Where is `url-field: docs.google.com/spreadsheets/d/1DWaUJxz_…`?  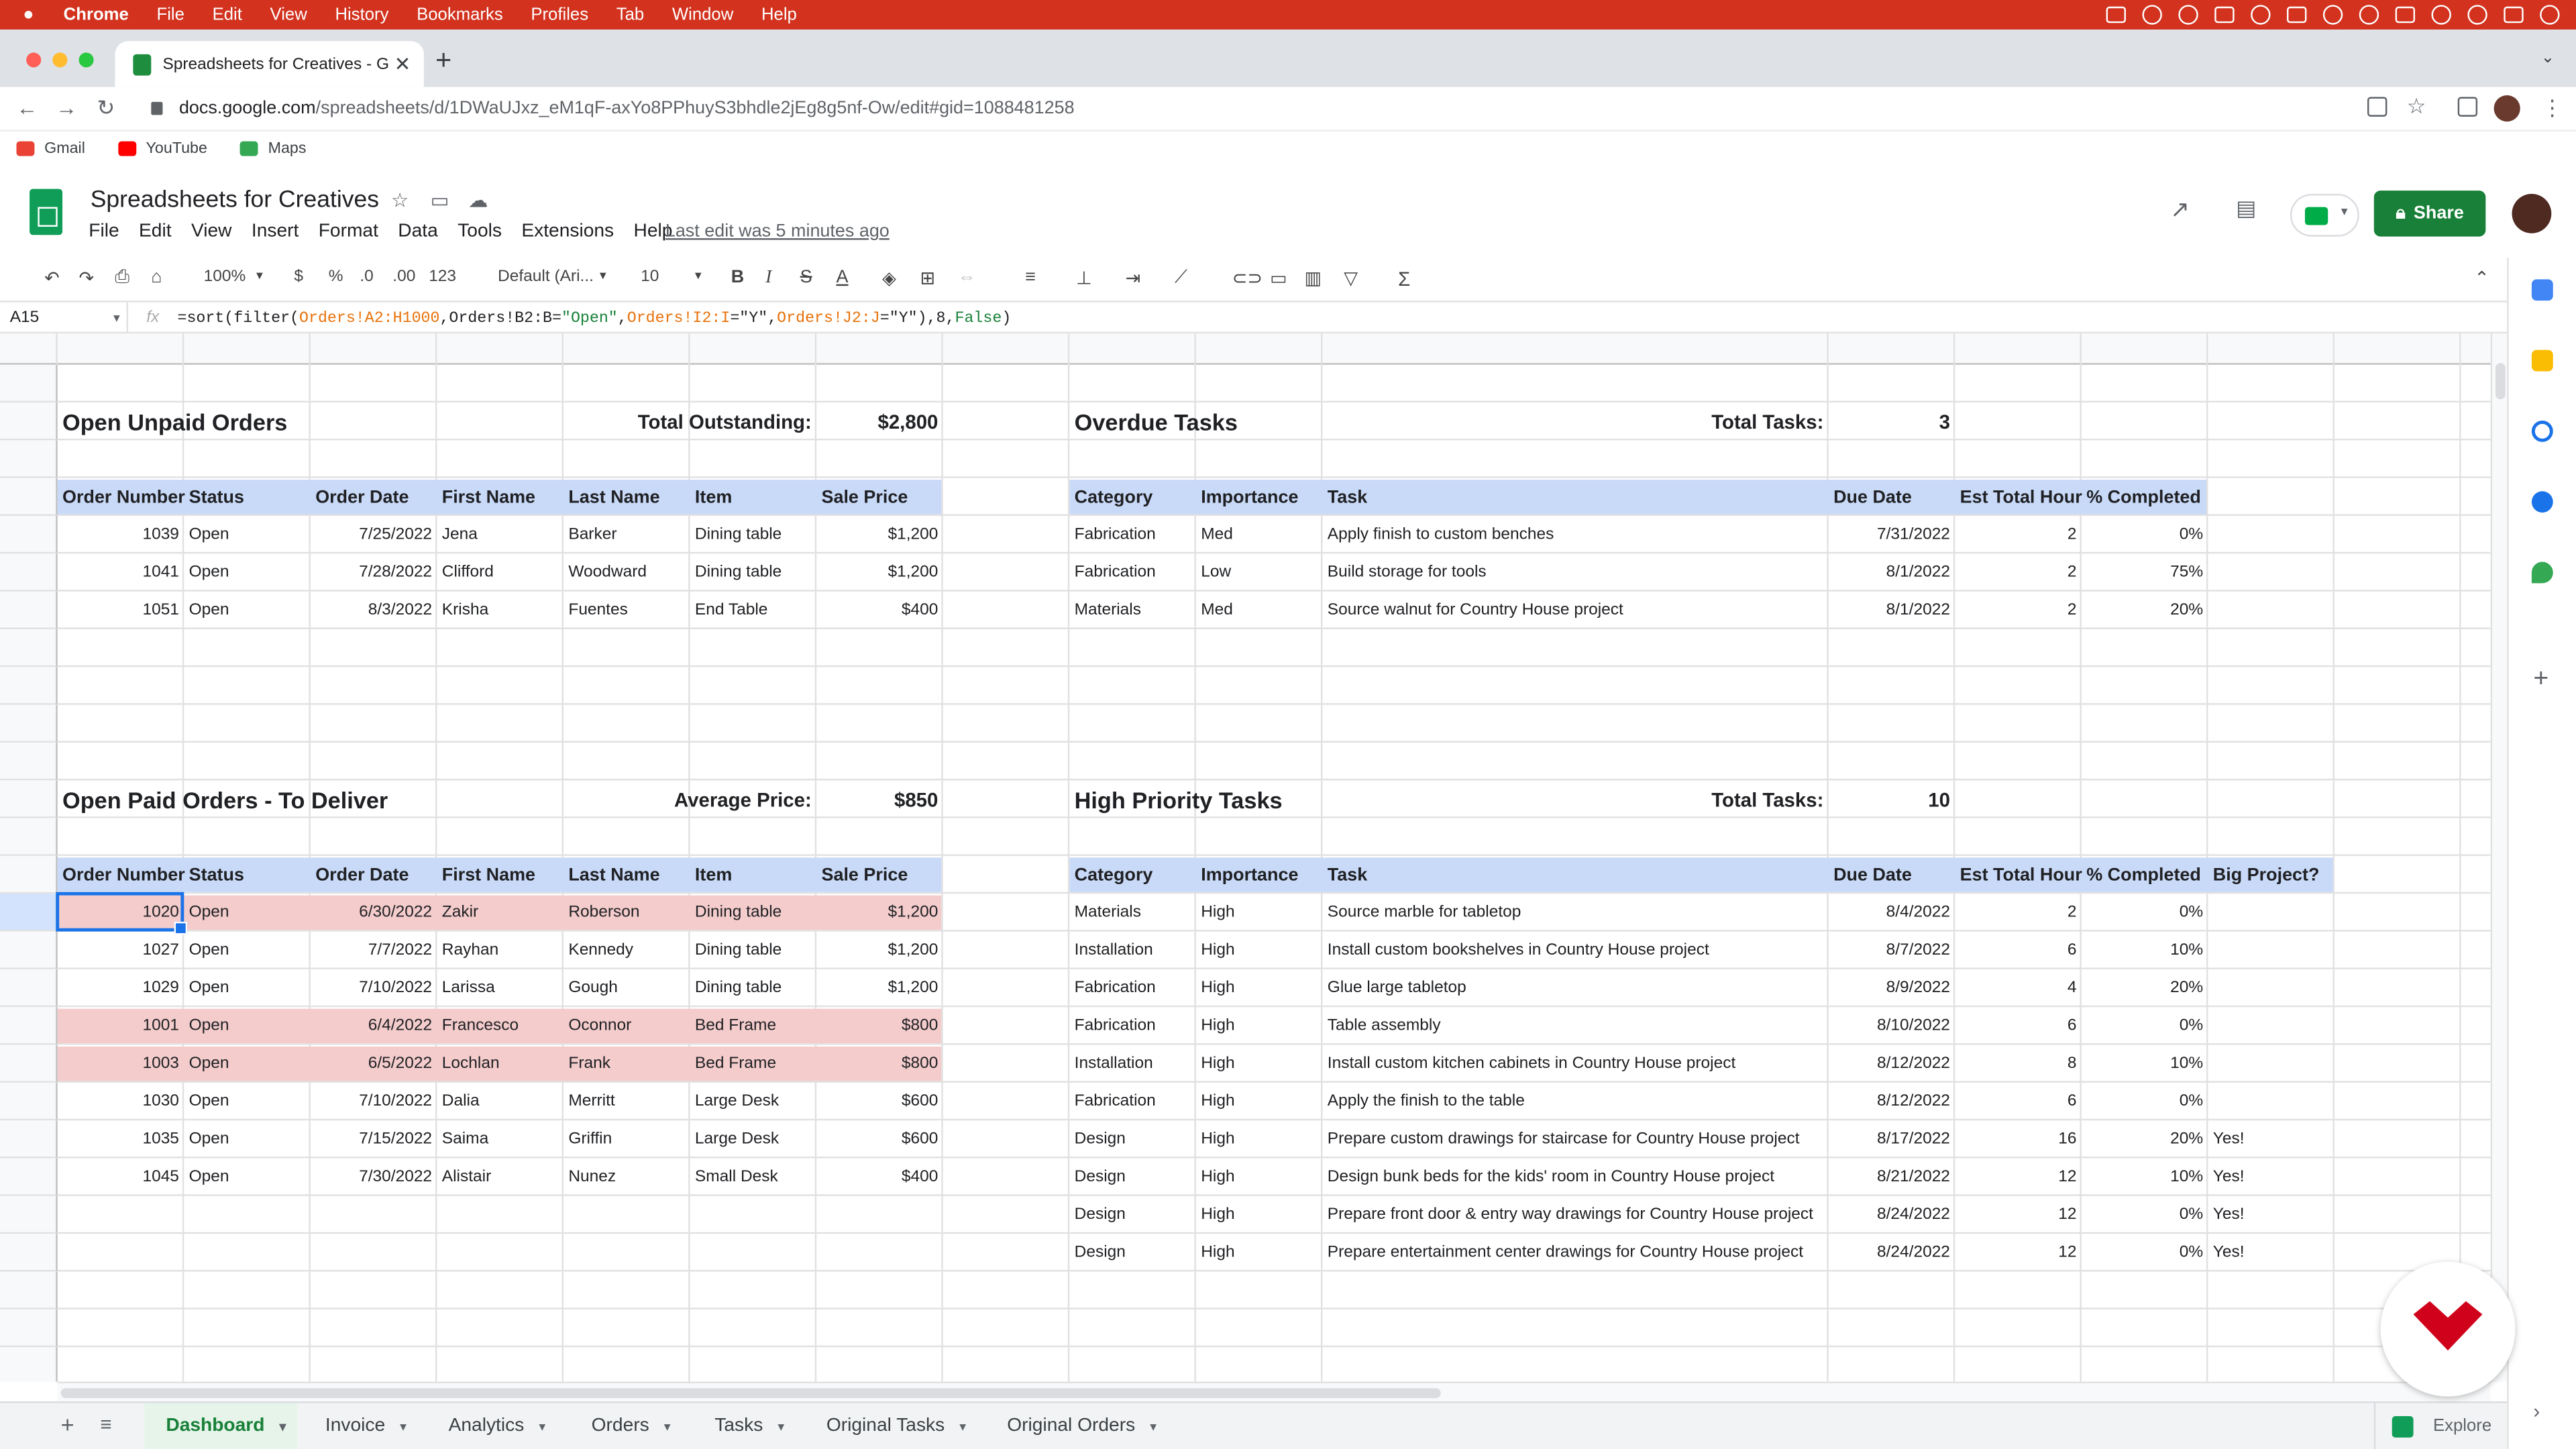 url-field: docs.google.com/spreadsheets/d/1DWaUJxz_… is located at coordinates (1288, 109).